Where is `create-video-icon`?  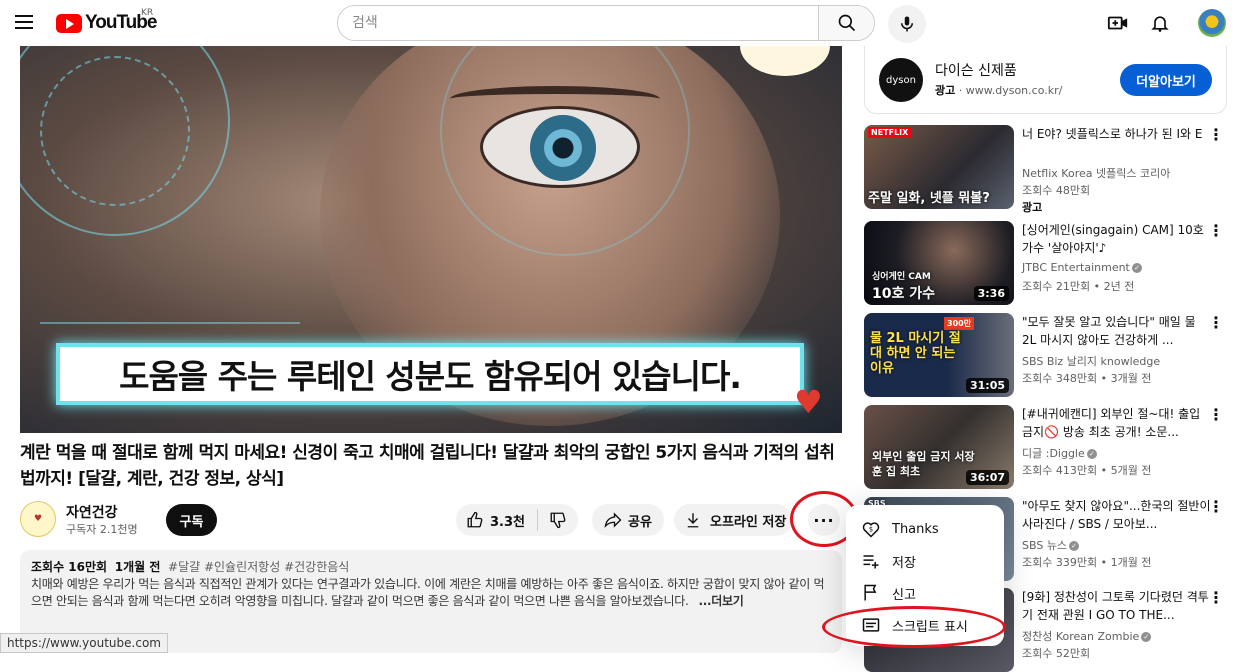 create-video-icon is located at coordinates (1117, 23).